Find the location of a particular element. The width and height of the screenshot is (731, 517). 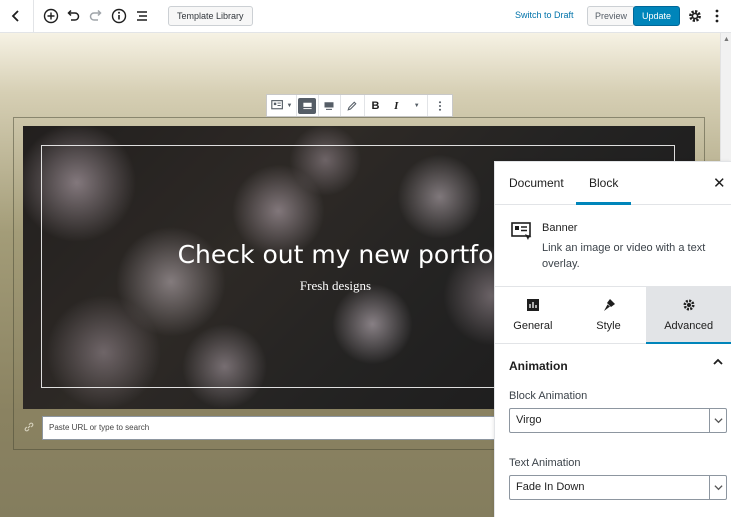

align-wide-icon is located at coordinates (329, 105).